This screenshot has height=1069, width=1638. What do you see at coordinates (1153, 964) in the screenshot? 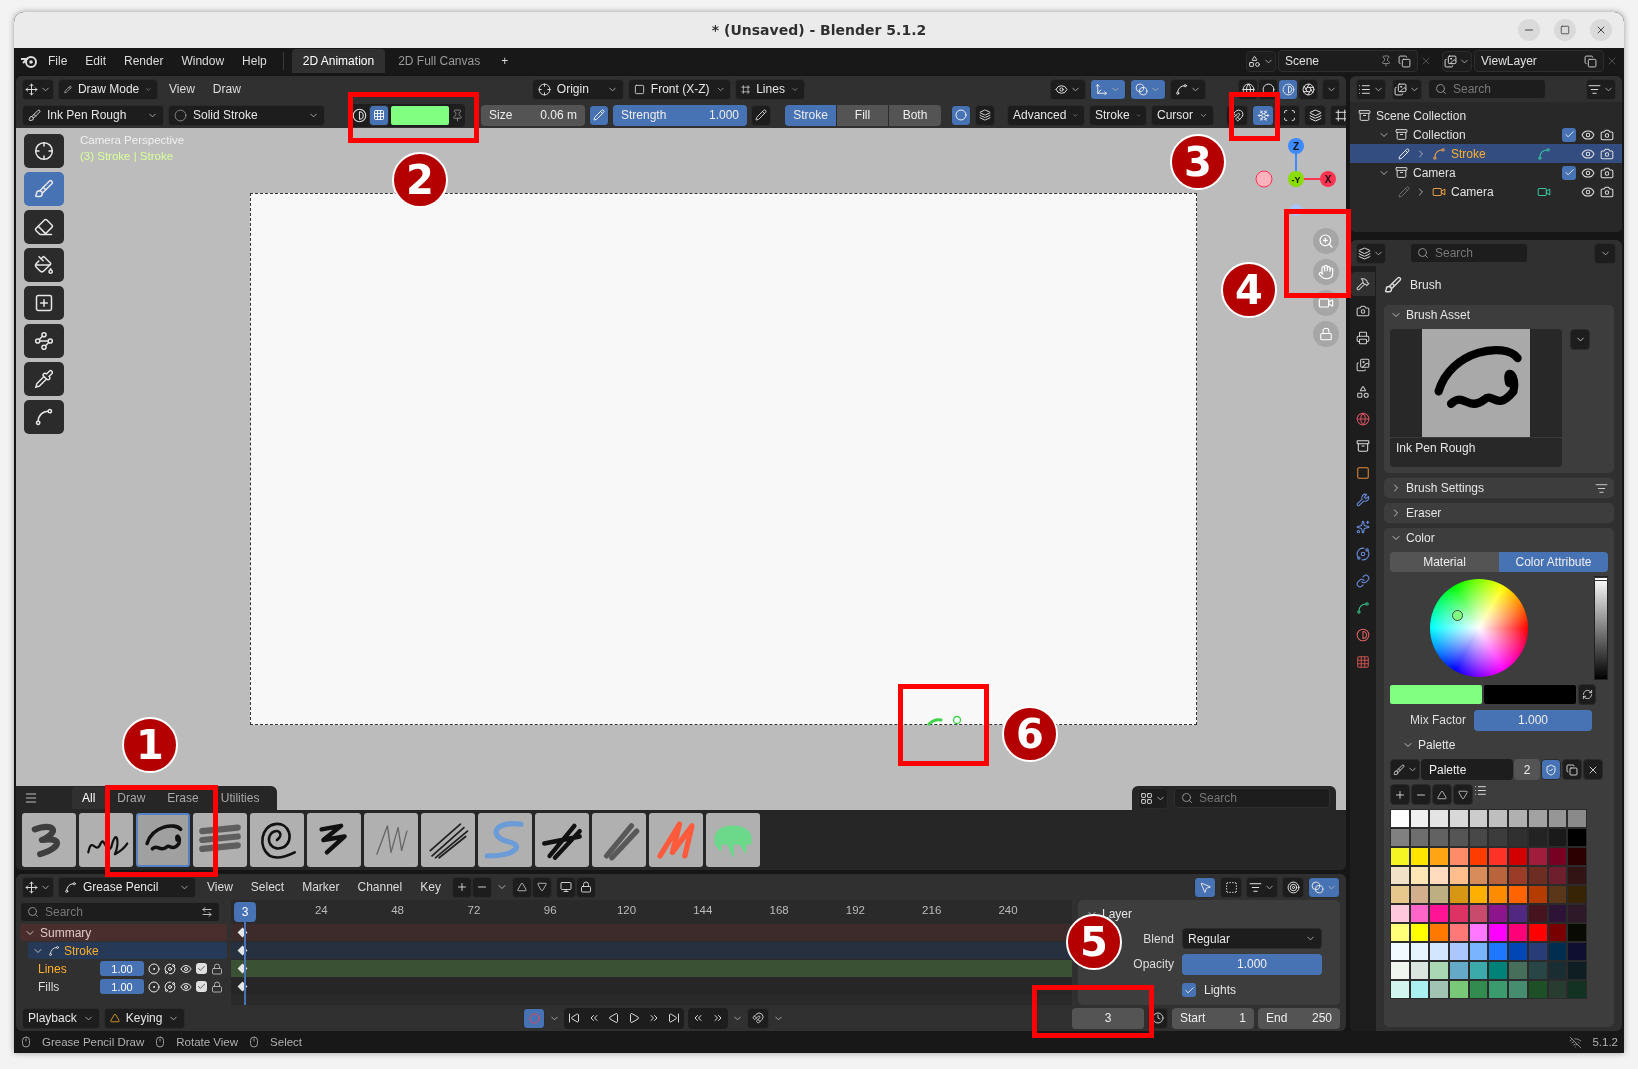
I see `field-label: Opacity` at bounding box center [1153, 964].